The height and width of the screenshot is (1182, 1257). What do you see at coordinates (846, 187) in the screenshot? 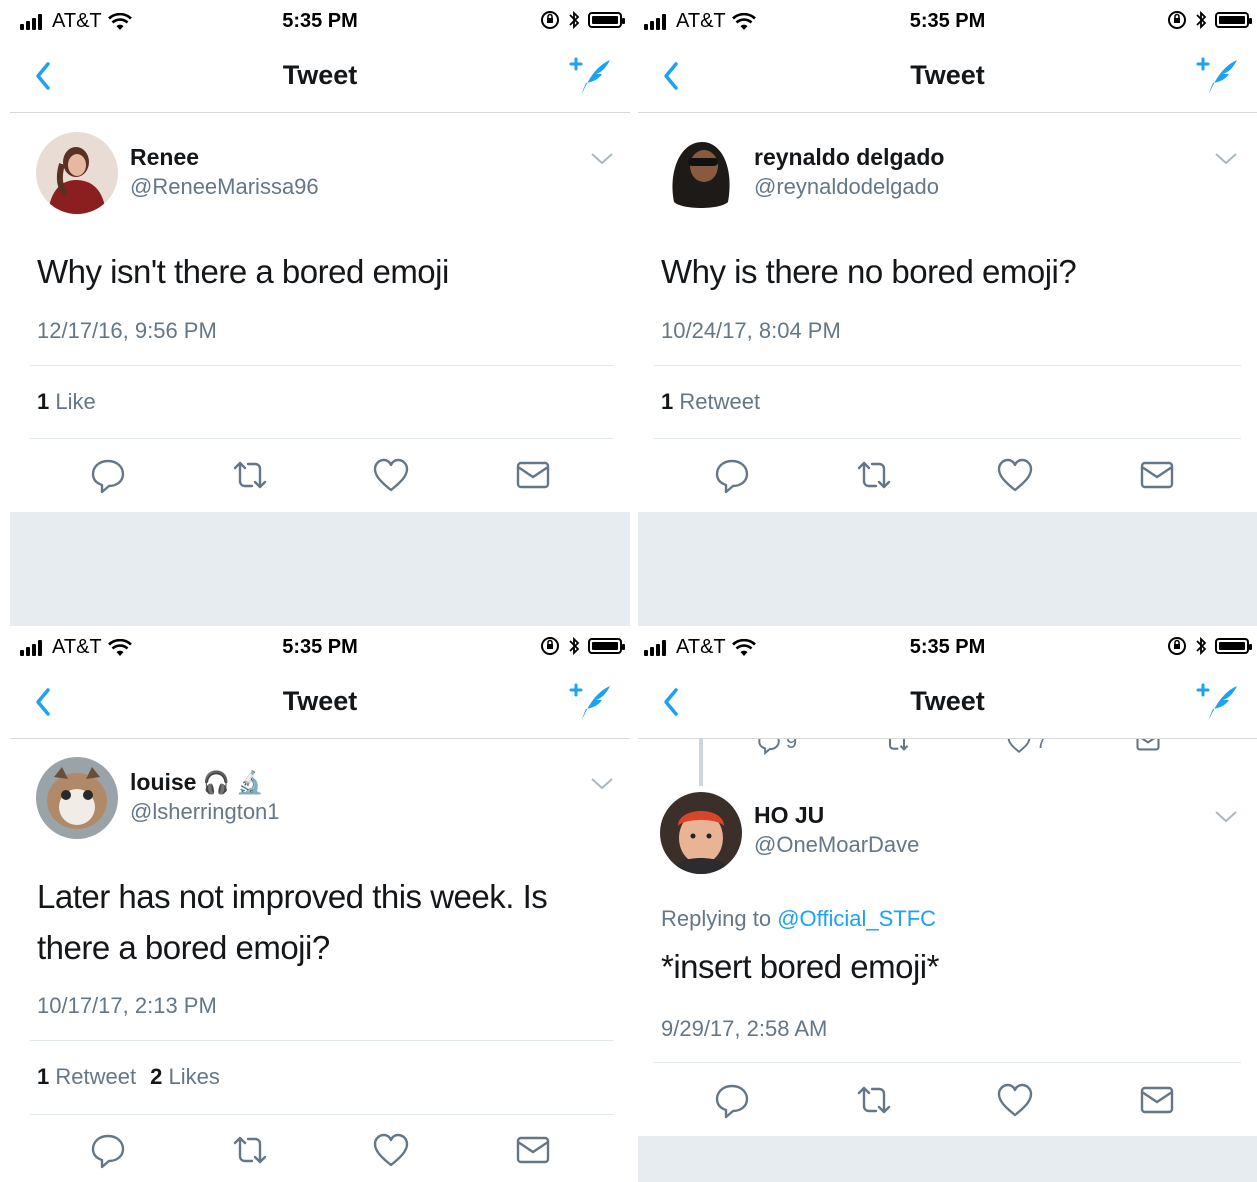
I see `user-handle: @reynaldodelgado` at bounding box center [846, 187].